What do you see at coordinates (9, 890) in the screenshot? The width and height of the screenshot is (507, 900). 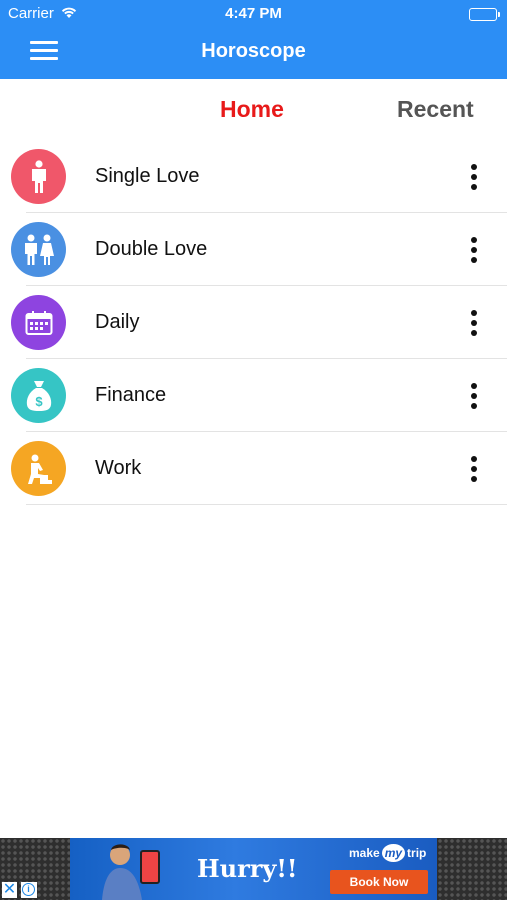 I see `ad-close-icon: ✕` at bounding box center [9, 890].